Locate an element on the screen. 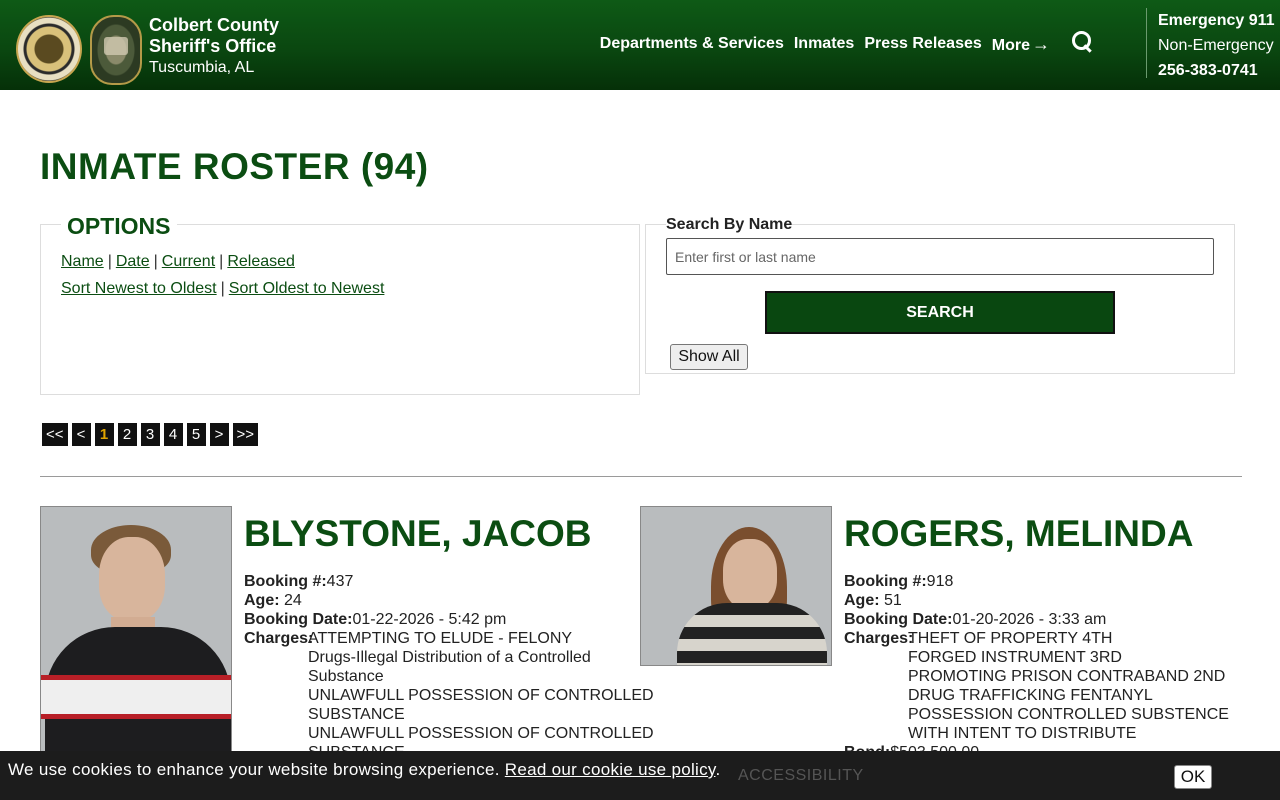  cookie-policy-link: Read our cookie use policy is located at coordinates (610, 769).